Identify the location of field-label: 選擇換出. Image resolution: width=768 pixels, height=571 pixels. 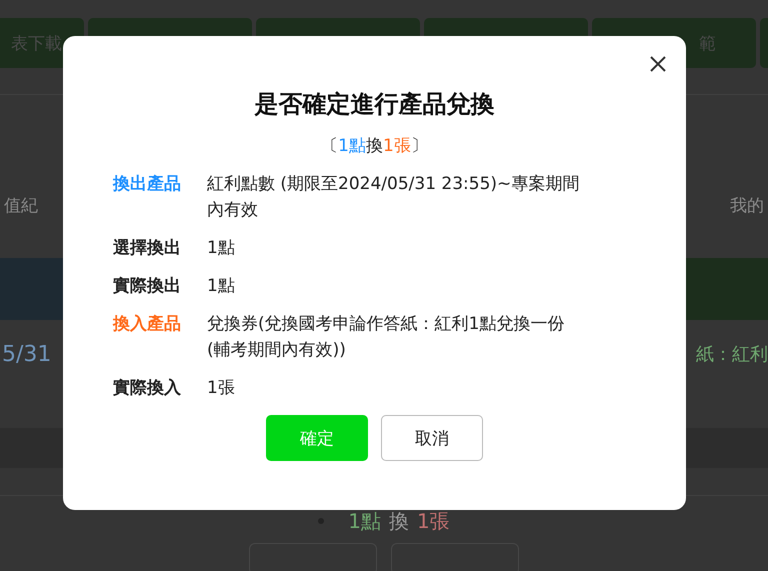
(147, 248).